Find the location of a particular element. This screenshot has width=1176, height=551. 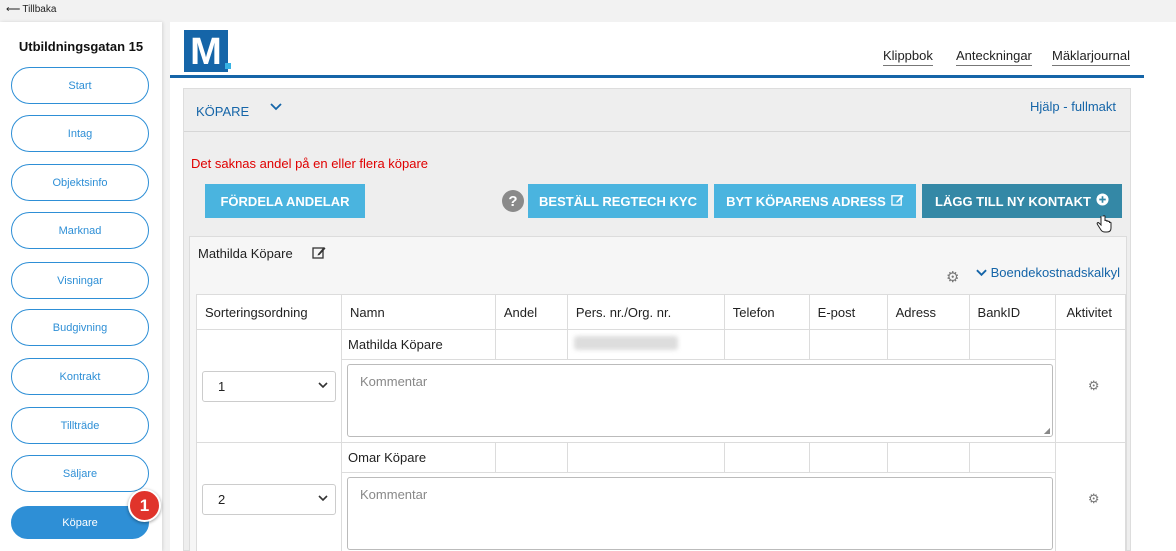

gear-icon: ⚙ is located at coordinates (952, 277).